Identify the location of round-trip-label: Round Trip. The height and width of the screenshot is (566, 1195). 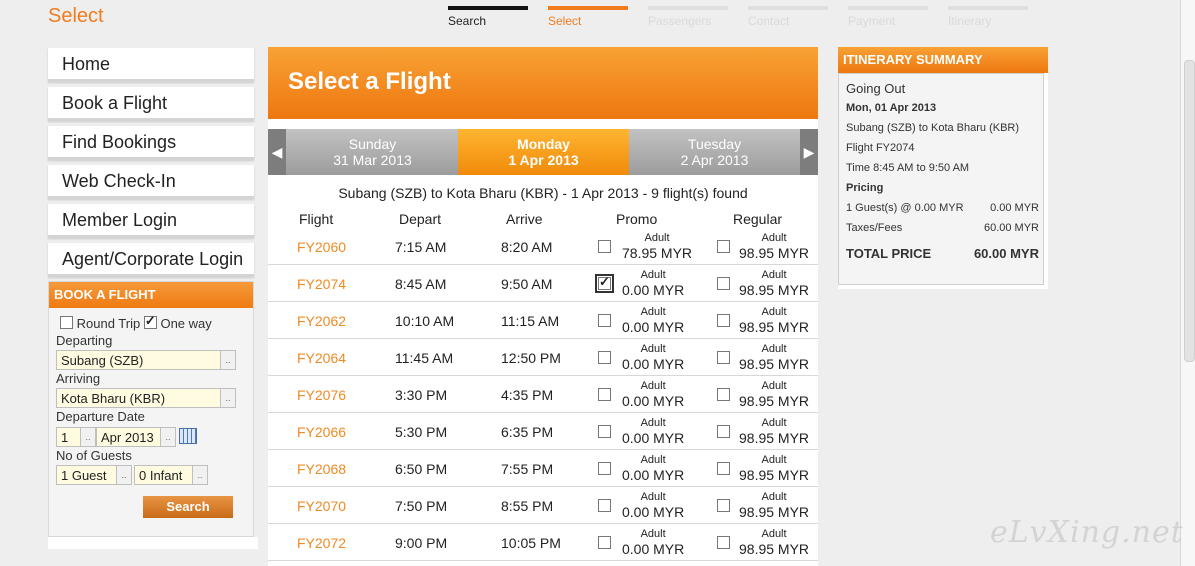
(108, 323).